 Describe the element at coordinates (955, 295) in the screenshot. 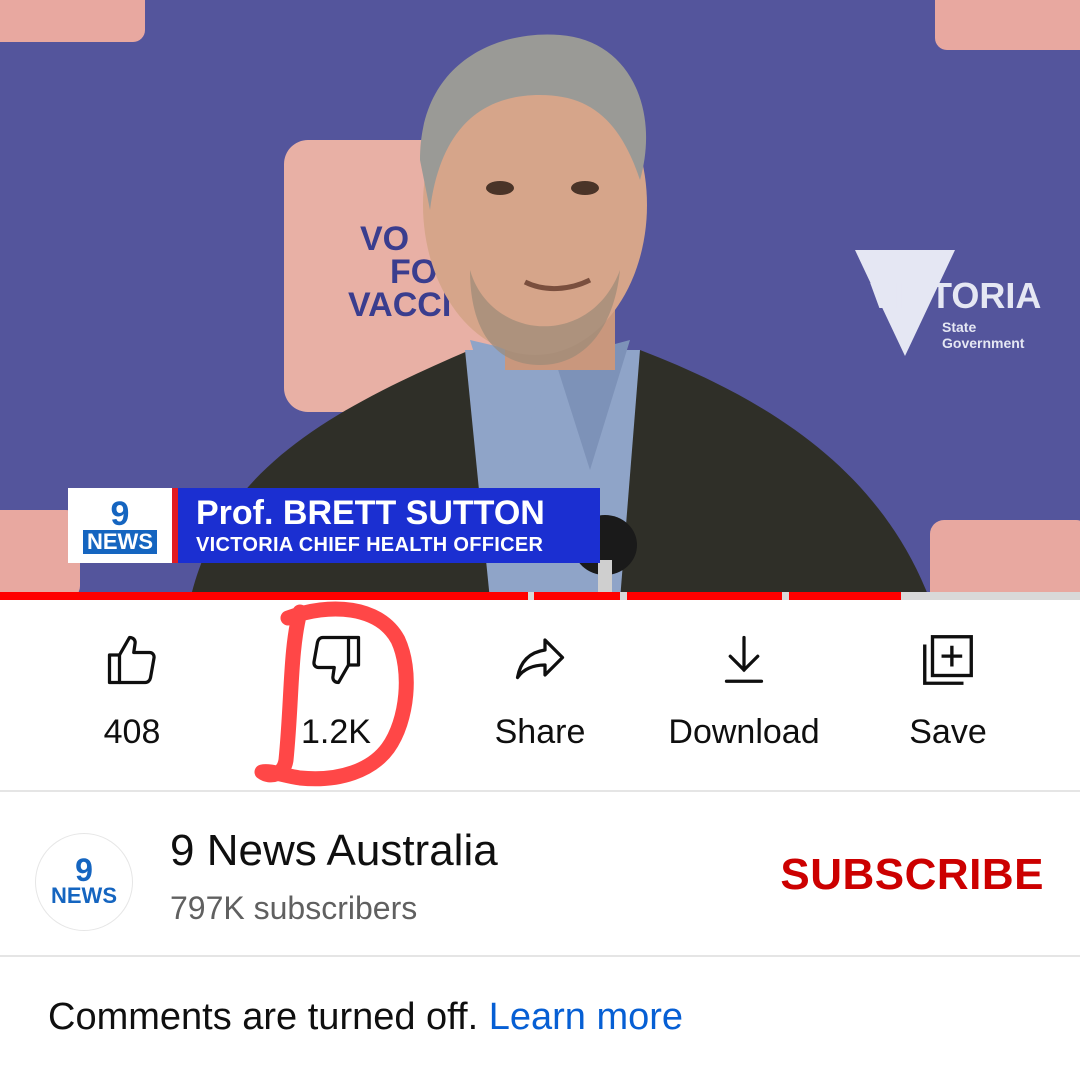

I see `svg-text: VICTORIA` at that location.